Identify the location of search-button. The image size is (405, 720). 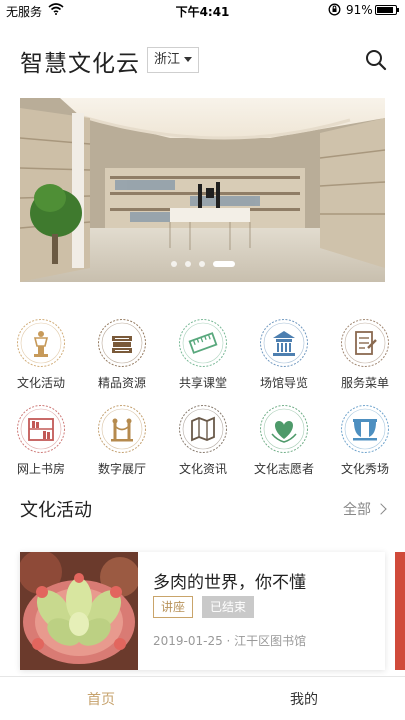
(376, 60).